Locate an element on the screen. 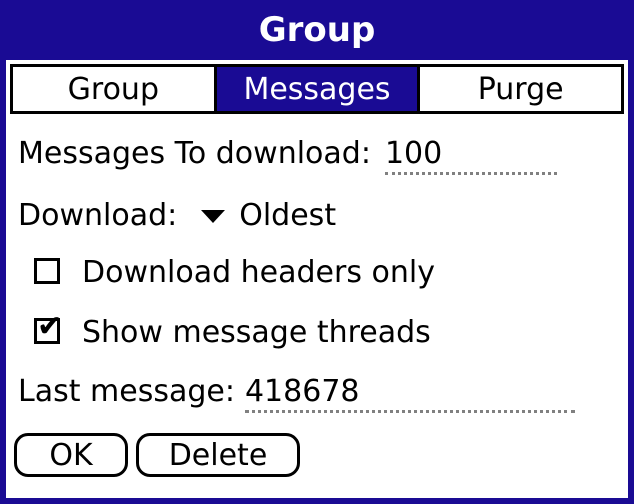  last-message-row: Last message: 418678 is located at coordinates (296, 392).